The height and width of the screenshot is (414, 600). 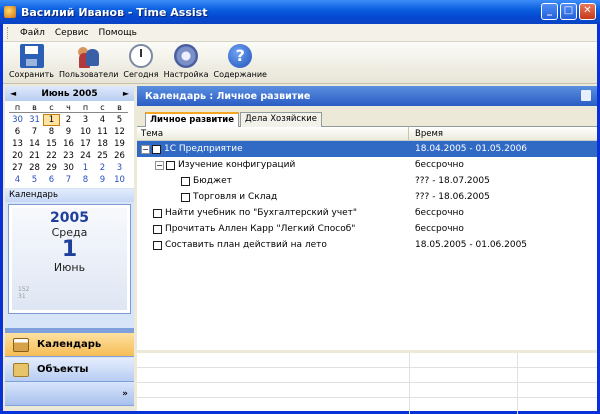 What do you see at coordinates (69, 394) in the screenshot?
I see `nav-more-button: »` at bounding box center [69, 394].